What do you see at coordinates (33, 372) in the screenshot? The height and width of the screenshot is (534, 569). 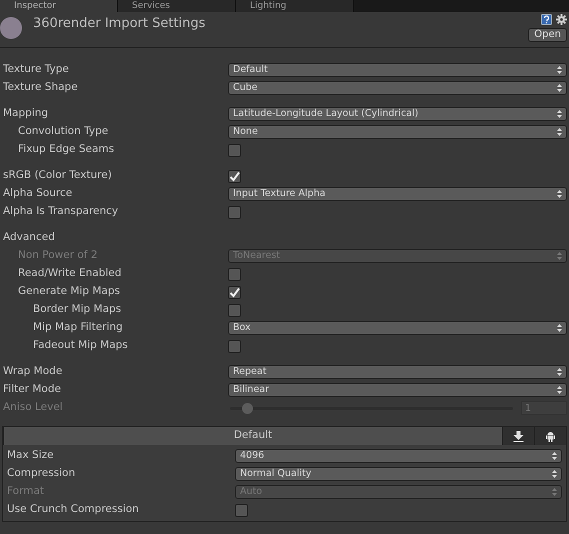 I see `field-label: Wrap Mode` at bounding box center [33, 372].